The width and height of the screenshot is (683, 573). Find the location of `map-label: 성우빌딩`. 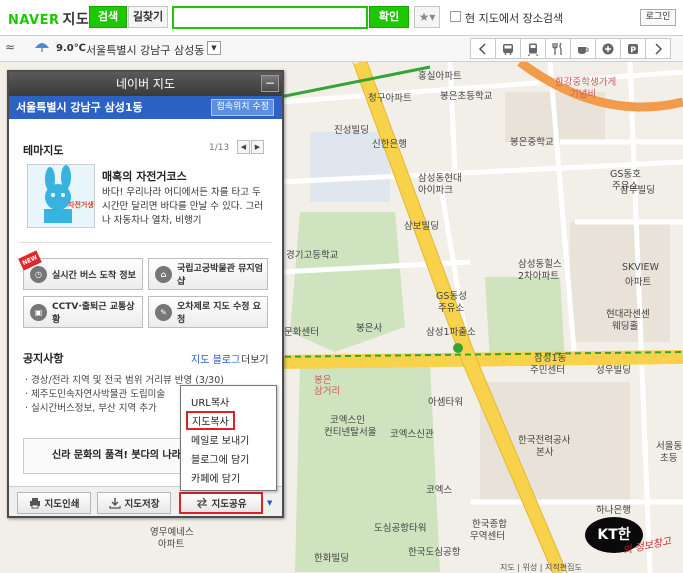

map-label: 성우빌딩 is located at coordinates (613, 369).